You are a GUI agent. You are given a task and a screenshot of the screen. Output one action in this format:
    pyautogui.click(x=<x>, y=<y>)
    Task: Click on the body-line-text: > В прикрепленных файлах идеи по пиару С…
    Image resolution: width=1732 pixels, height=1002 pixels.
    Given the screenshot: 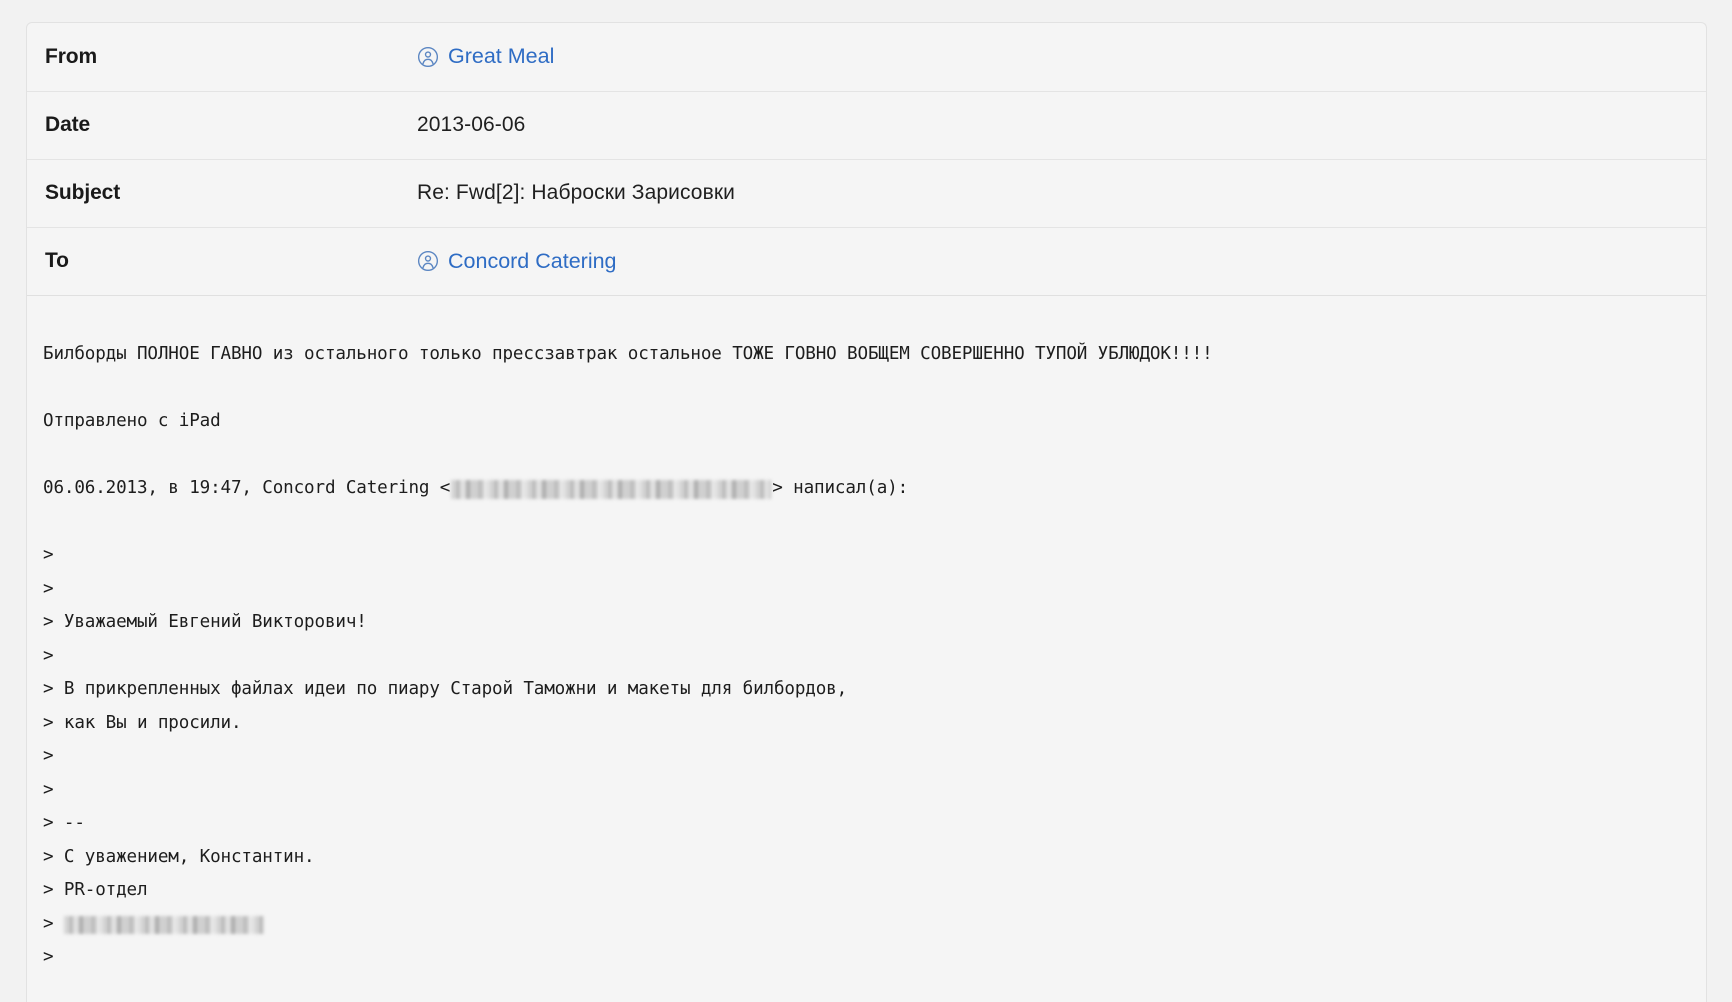 What is the action you would take?
    pyautogui.click(x=445, y=689)
    